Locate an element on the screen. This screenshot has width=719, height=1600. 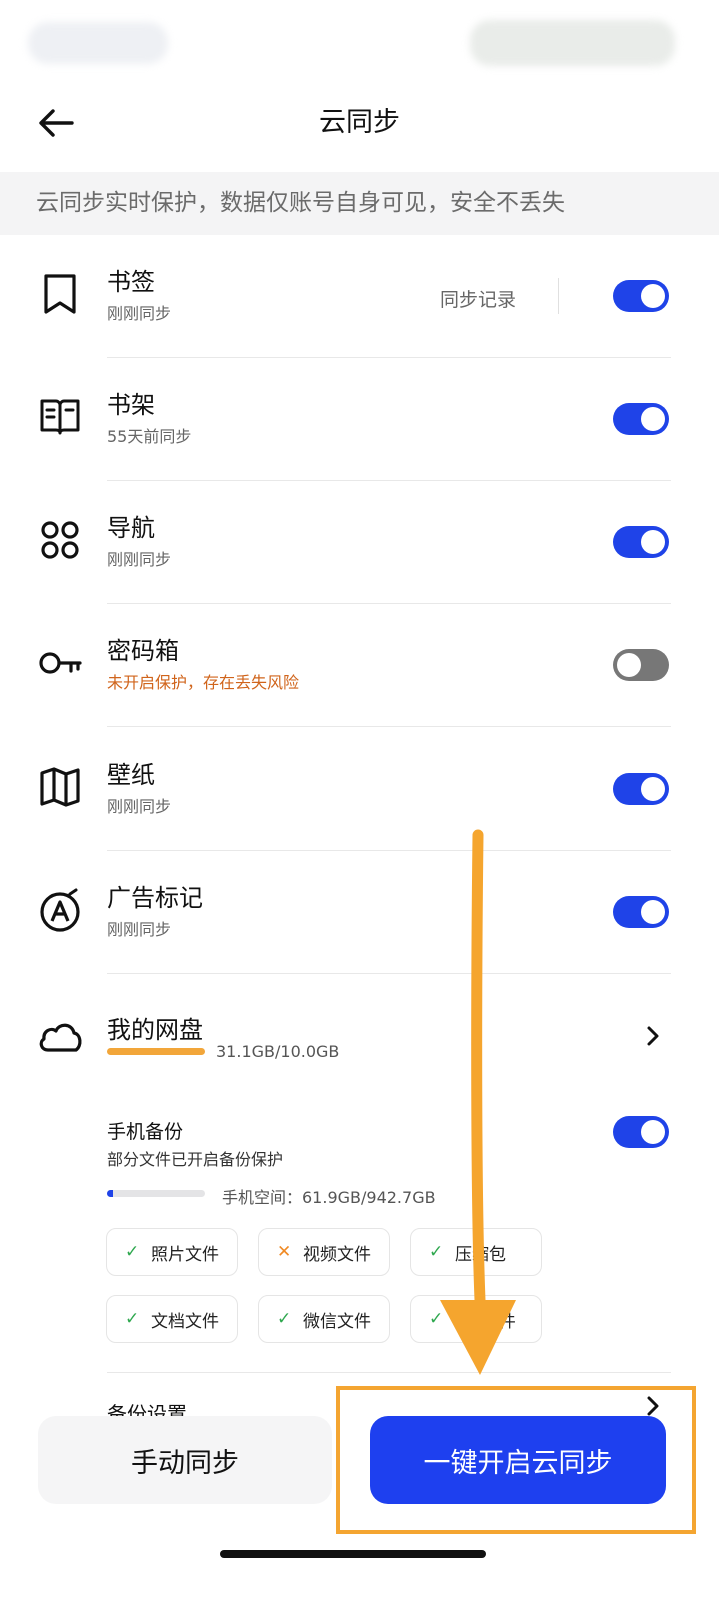
sync-item-navigation: 导航 刚刚同步 is located at coordinates (359, 542).